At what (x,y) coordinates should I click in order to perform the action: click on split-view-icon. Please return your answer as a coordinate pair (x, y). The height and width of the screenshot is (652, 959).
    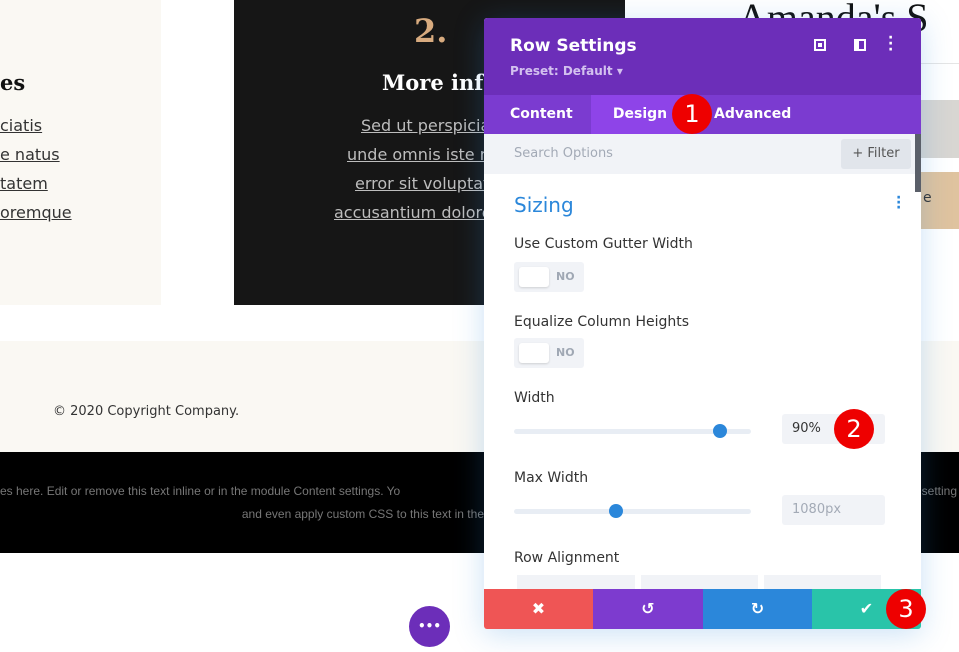
    Looking at the image, I should click on (860, 45).